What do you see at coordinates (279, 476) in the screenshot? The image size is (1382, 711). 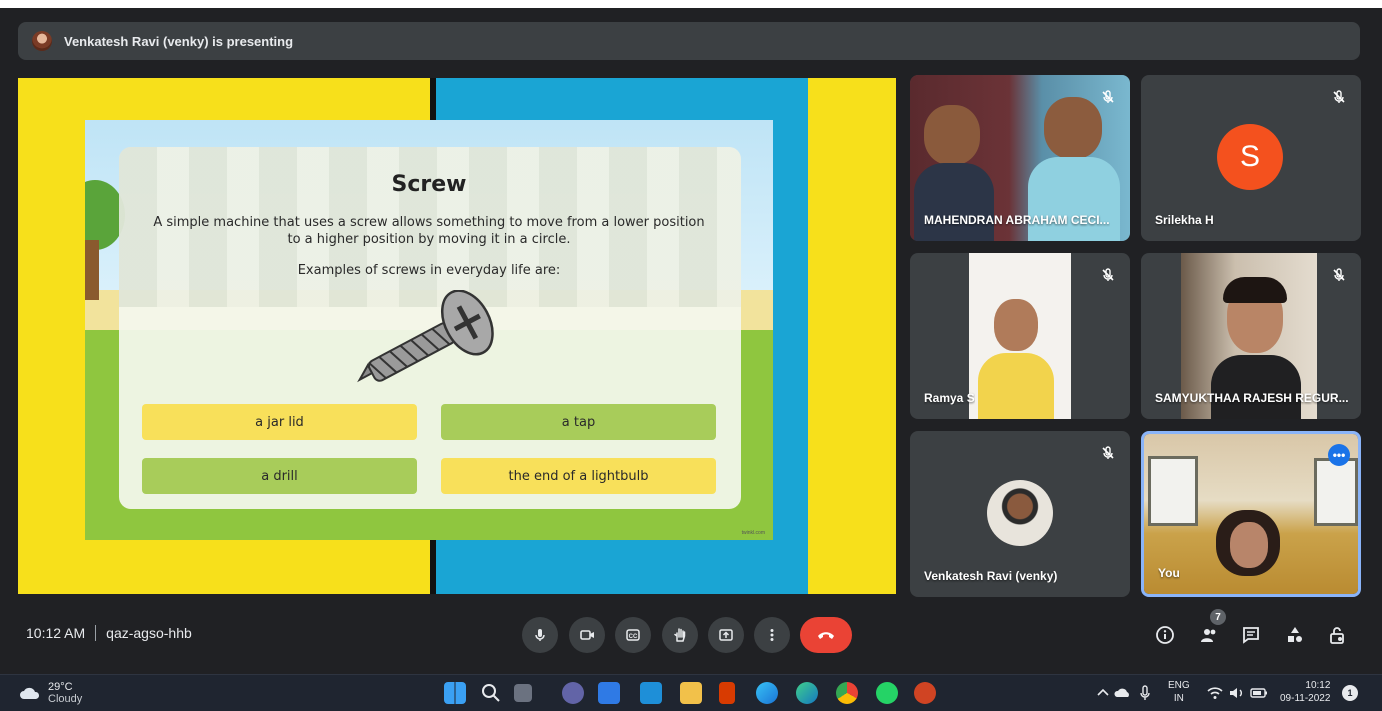 I see `answer-option: a drill` at bounding box center [279, 476].